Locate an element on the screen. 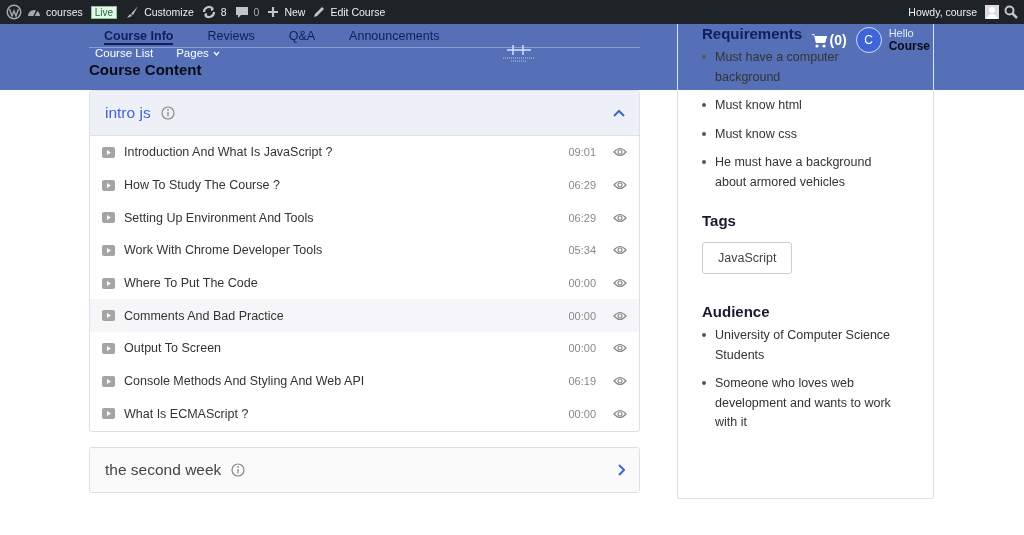  plus-icon is located at coordinates (273, 12).